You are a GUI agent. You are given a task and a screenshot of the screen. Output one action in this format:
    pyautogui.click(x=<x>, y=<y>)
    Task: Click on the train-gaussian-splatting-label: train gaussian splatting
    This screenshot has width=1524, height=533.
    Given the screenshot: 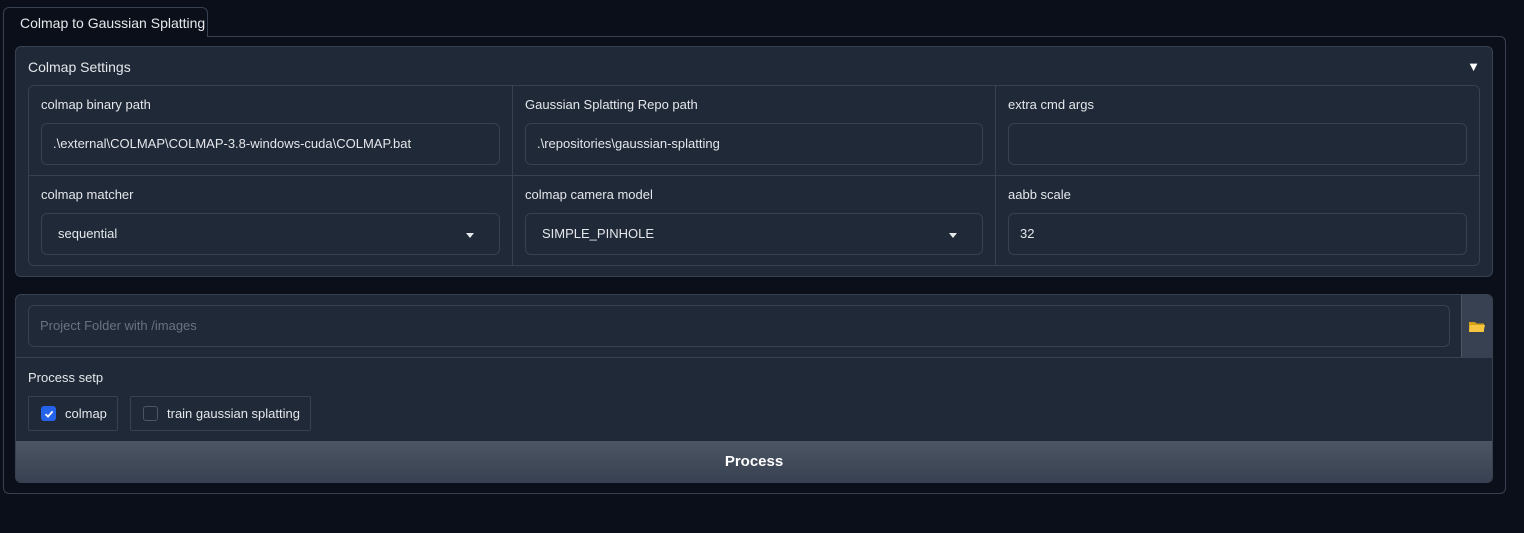 What is the action you would take?
    pyautogui.click(x=233, y=413)
    